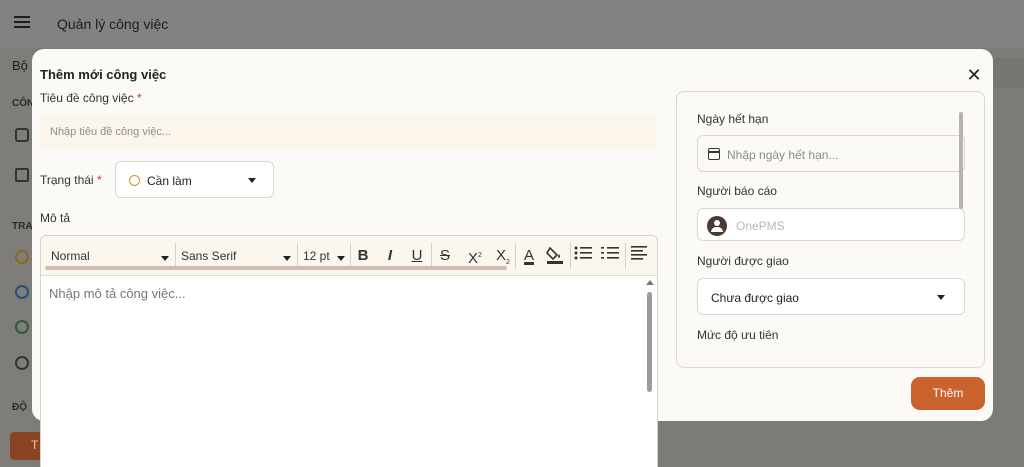 The width and height of the screenshot is (1024, 467). What do you see at coordinates (111, 256) in the screenshot?
I see `format-select: Normal` at bounding box center [111, 256].